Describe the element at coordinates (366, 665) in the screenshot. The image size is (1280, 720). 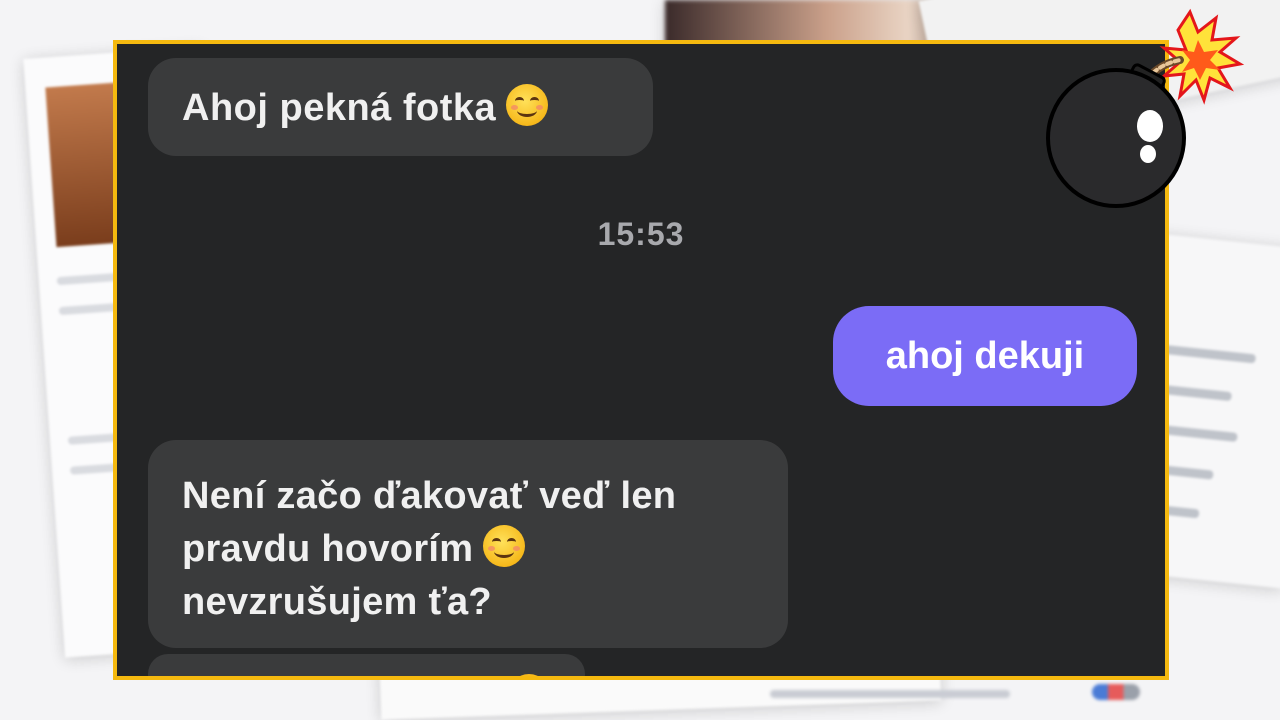
I see `message-bubble-incoming-partial` at that location.